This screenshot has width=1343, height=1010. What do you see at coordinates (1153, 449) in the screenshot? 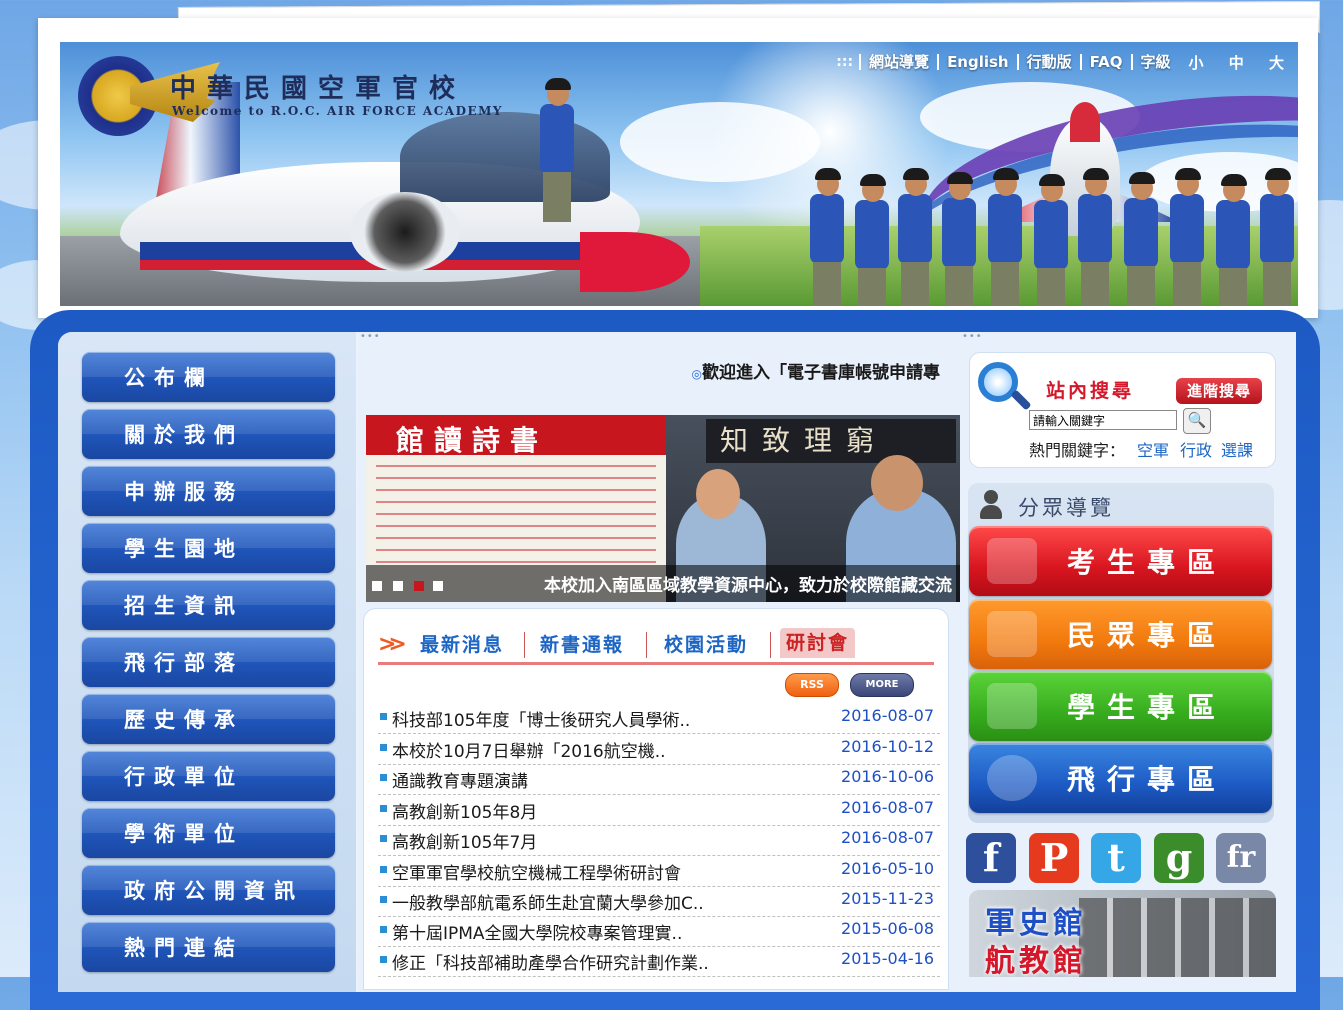
I see `hot-keyword-link: 空軍` at bounding box center [1153, 449].